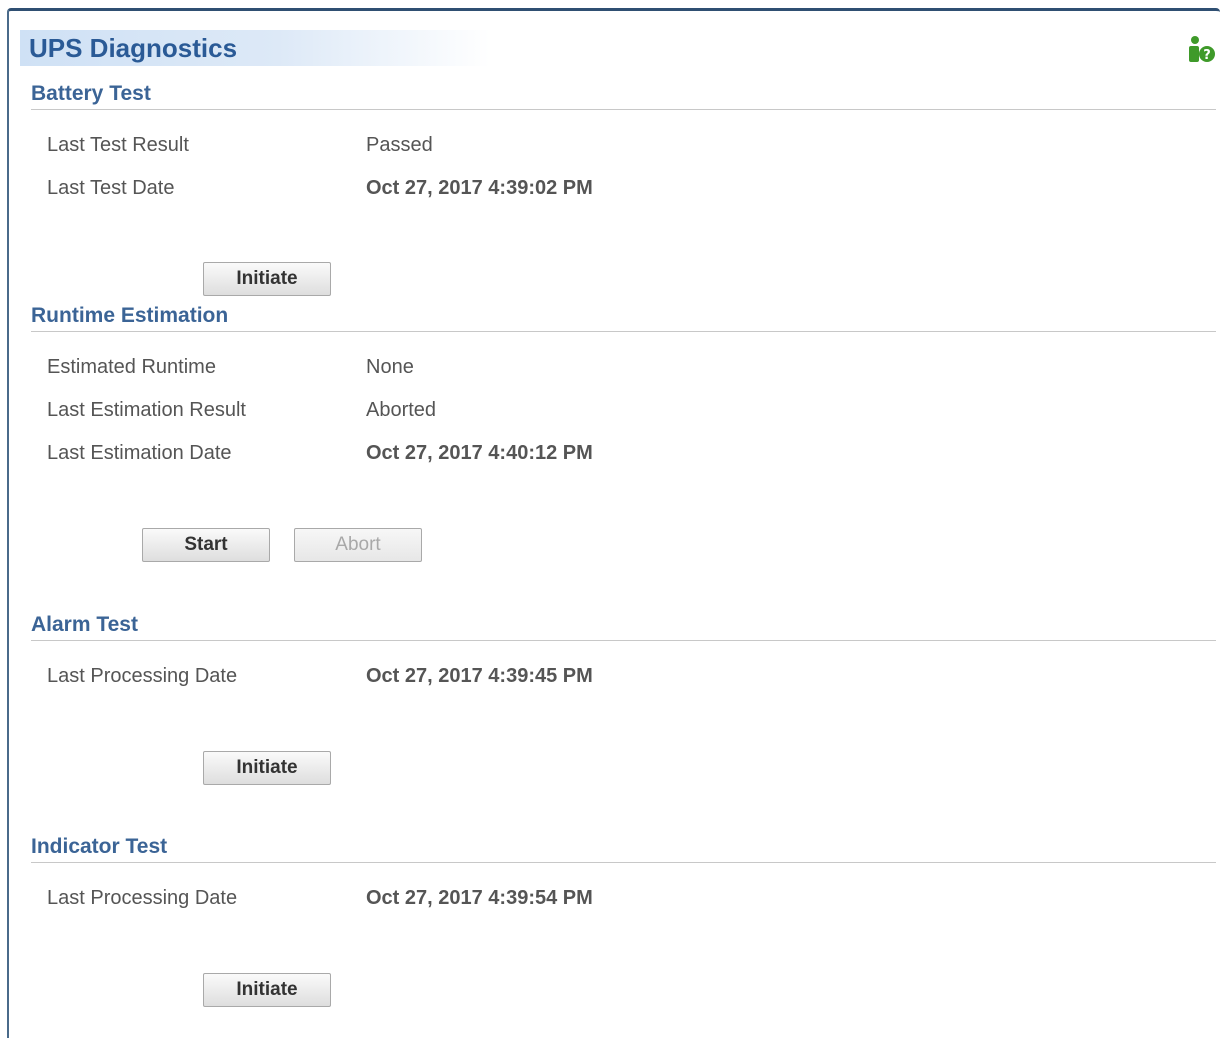  Describe the element at coordinates (479, 676) in the screenshot. I see `value-alarm-last-processing-date: Oct 27, 2017 4:39:45 PM` at that location.